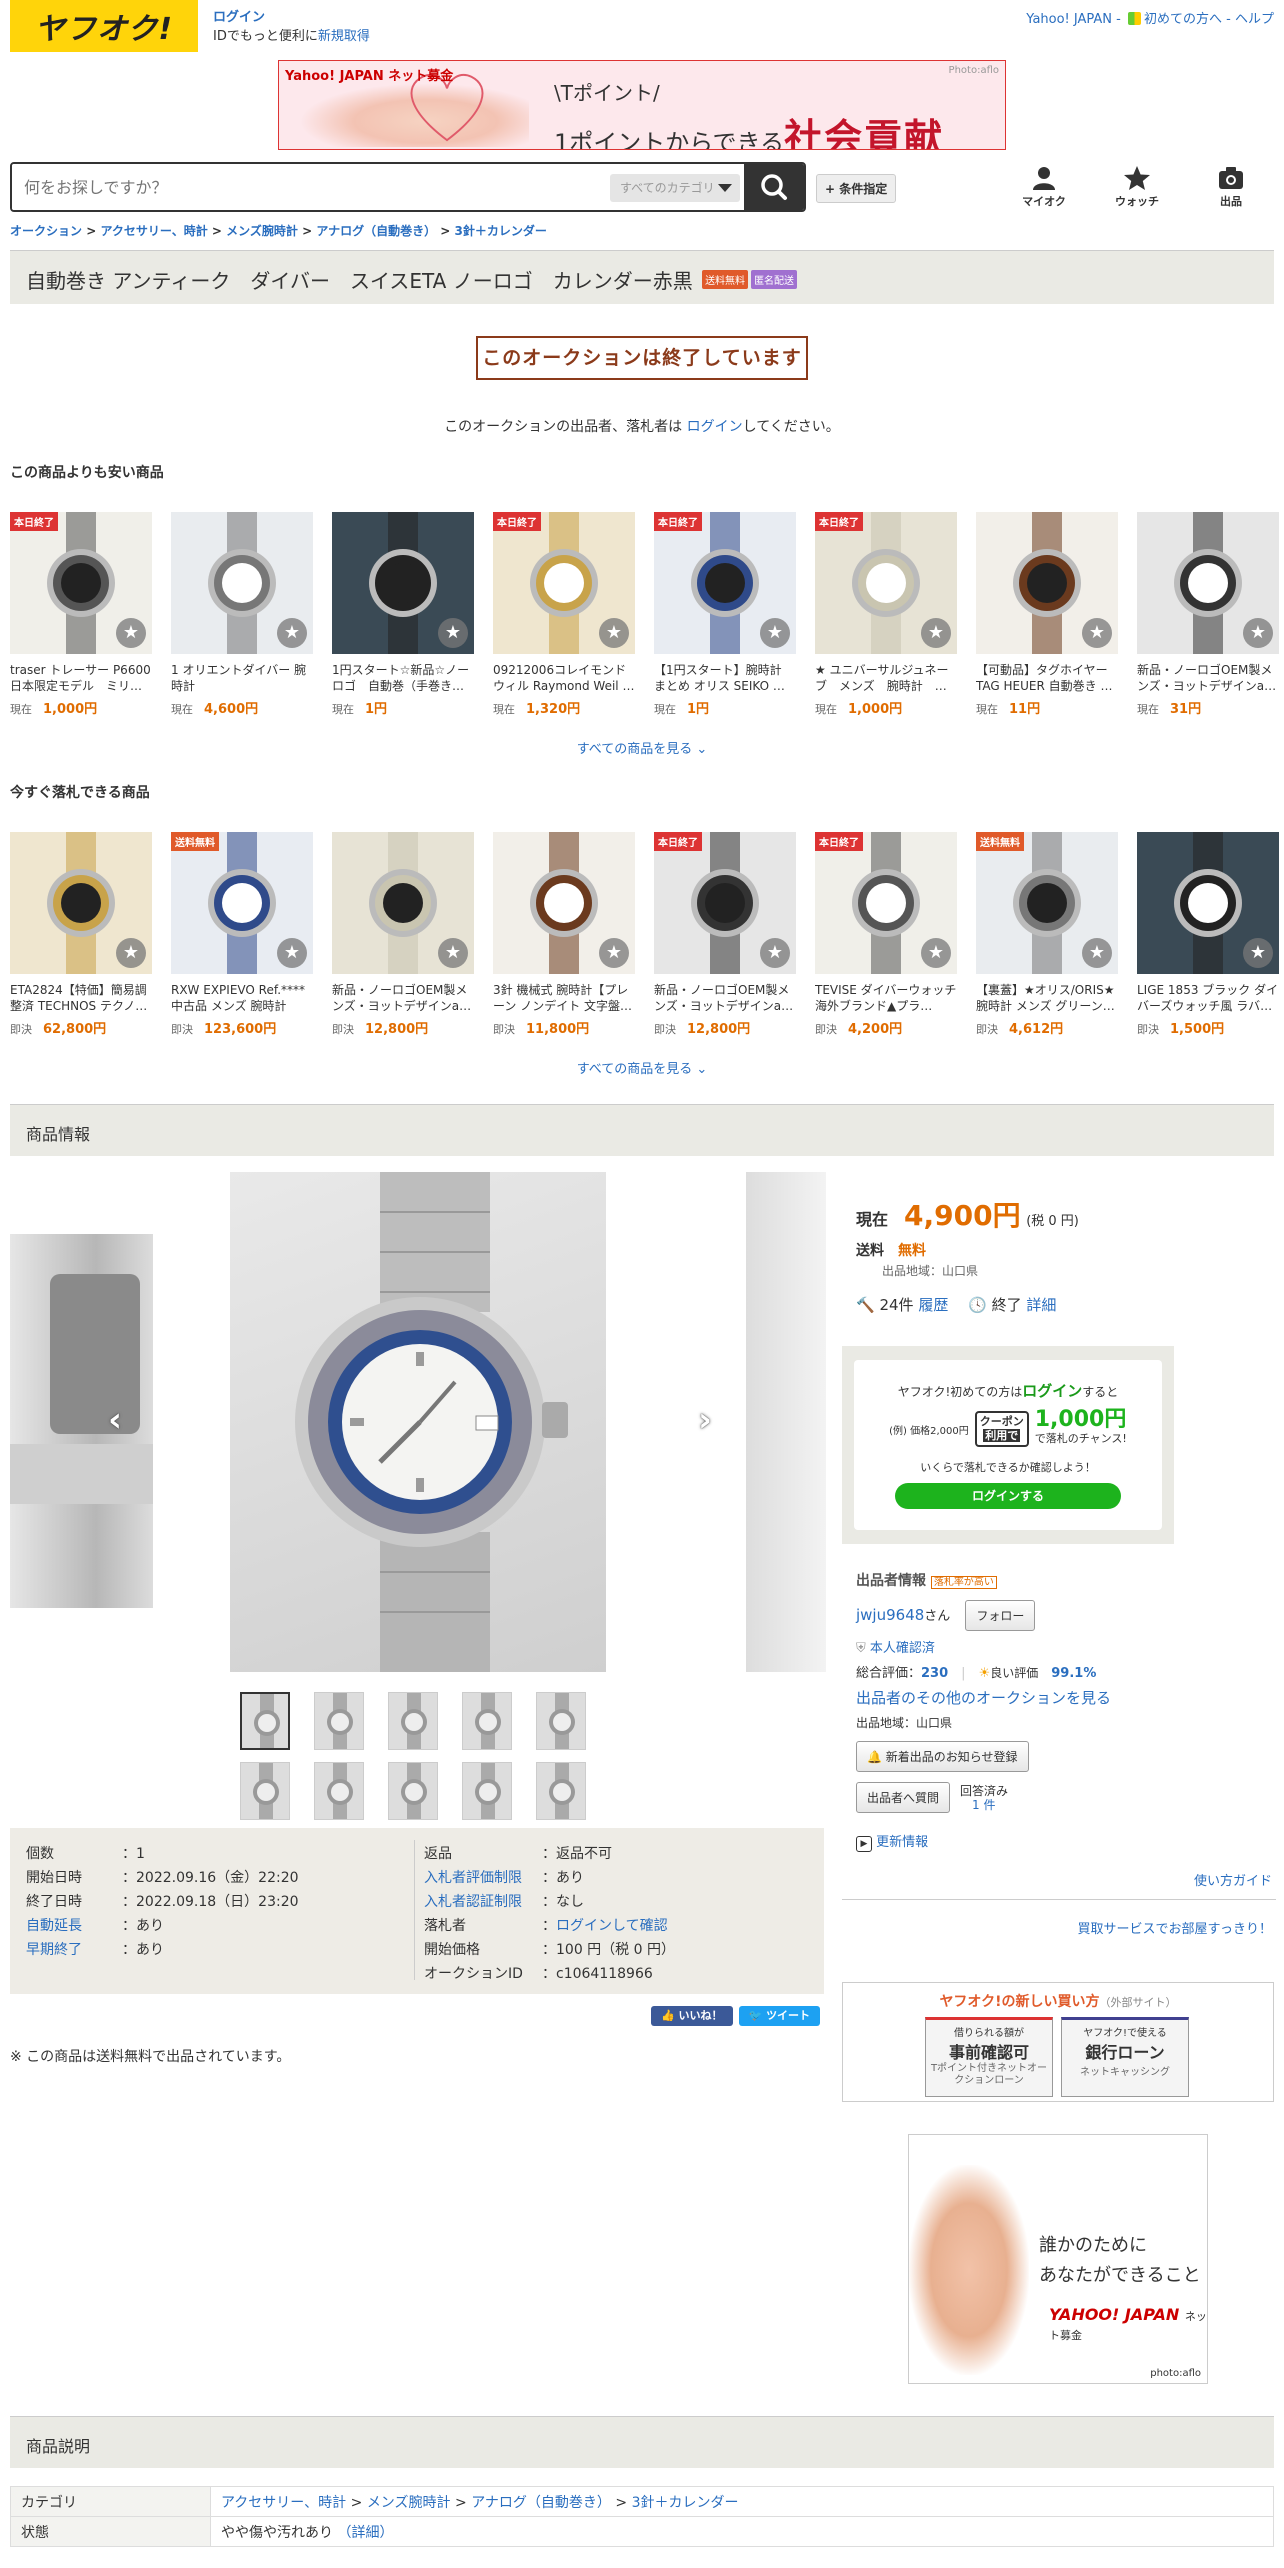  What do you see at coordinates (104, 26) in the screenshot?
I see `yafuoku-logo: ヤフオク!` at bounding box center [104, 26].